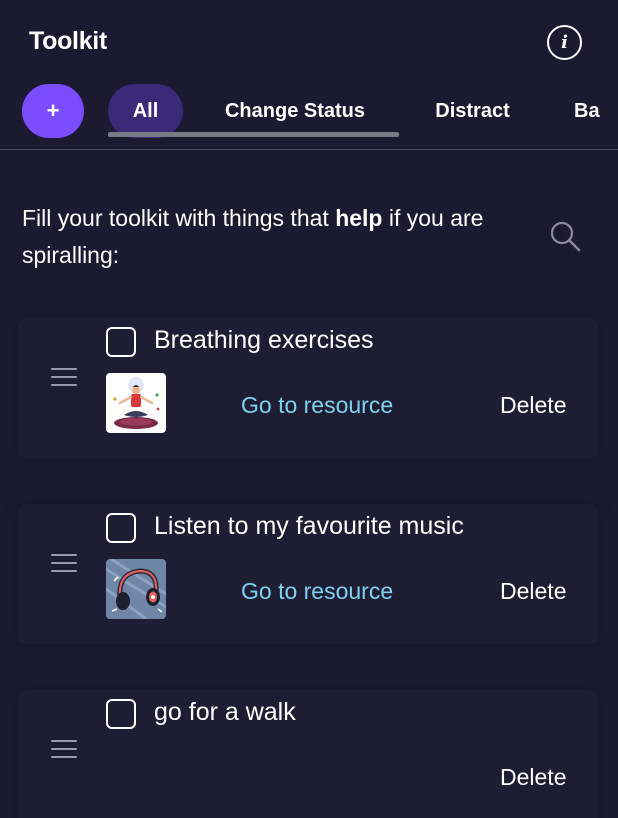 This screenshot has width=618, height=818. Describe the element at coordinates (308, 754) in the screenshot. I see `toolkit-item: go for a walk Delete` at that location.